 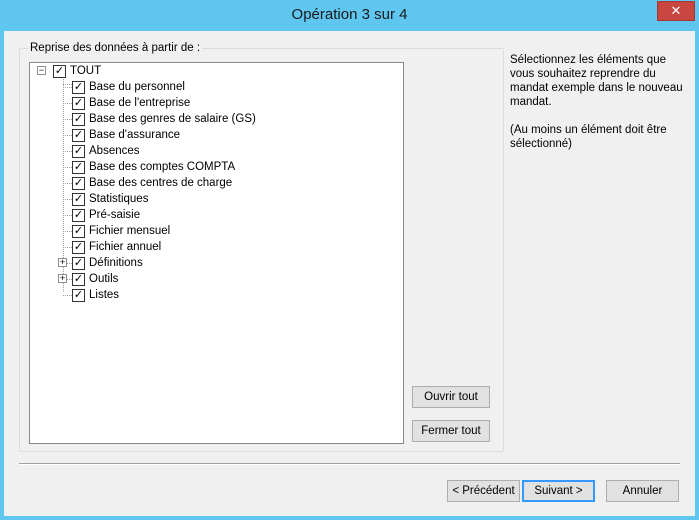 I want to click on tree-item: ✓ Outils, so click(x=95, y=279).